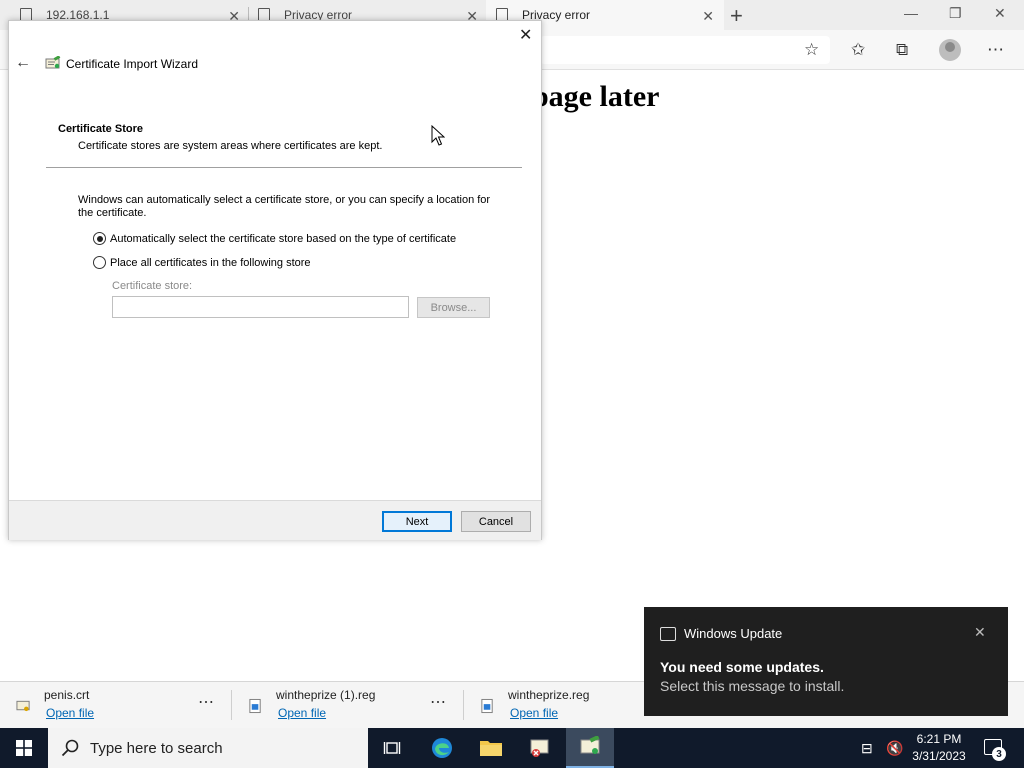  I want to click on task-view-icon, so click(392, 748).